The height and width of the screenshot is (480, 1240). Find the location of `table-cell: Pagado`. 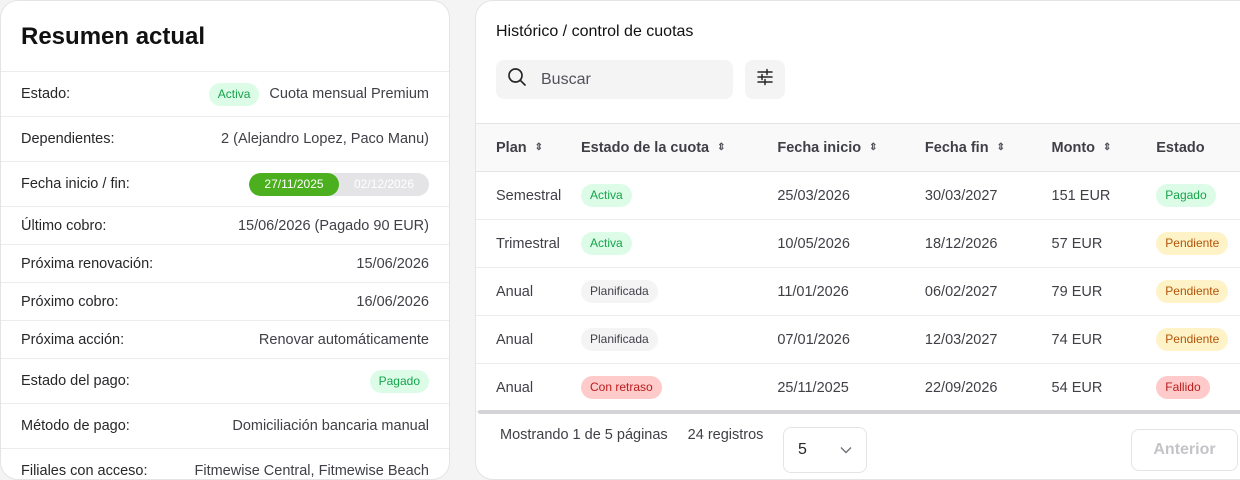

table-cell: Pagado is located at coordinates (1198, 195).